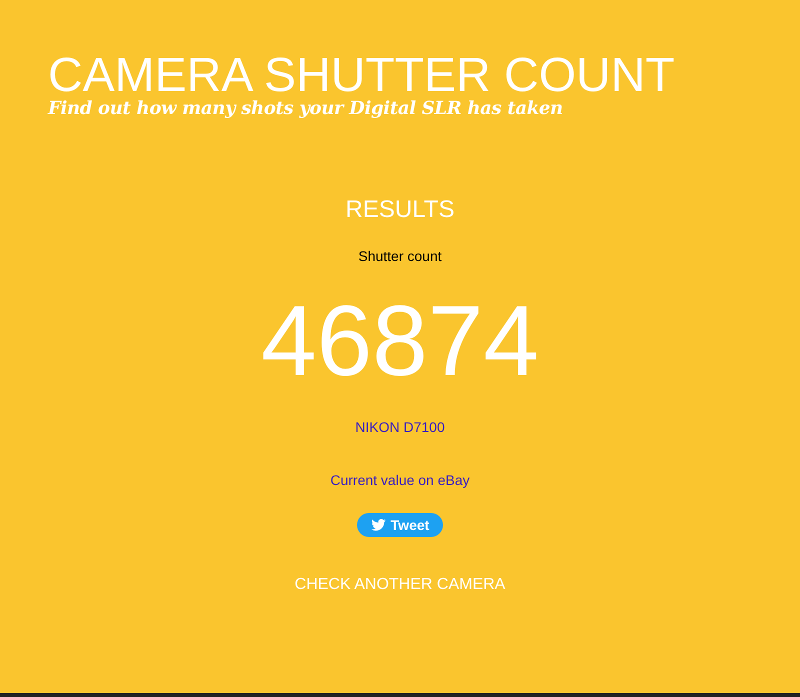 This screenshot has height=697, width=800. What do you see at coordinates (305, 109) in the screenshot?
I see `page-subtitle: Find out how many shots your Digital SLR has taken` at bounding box center [305, 109].